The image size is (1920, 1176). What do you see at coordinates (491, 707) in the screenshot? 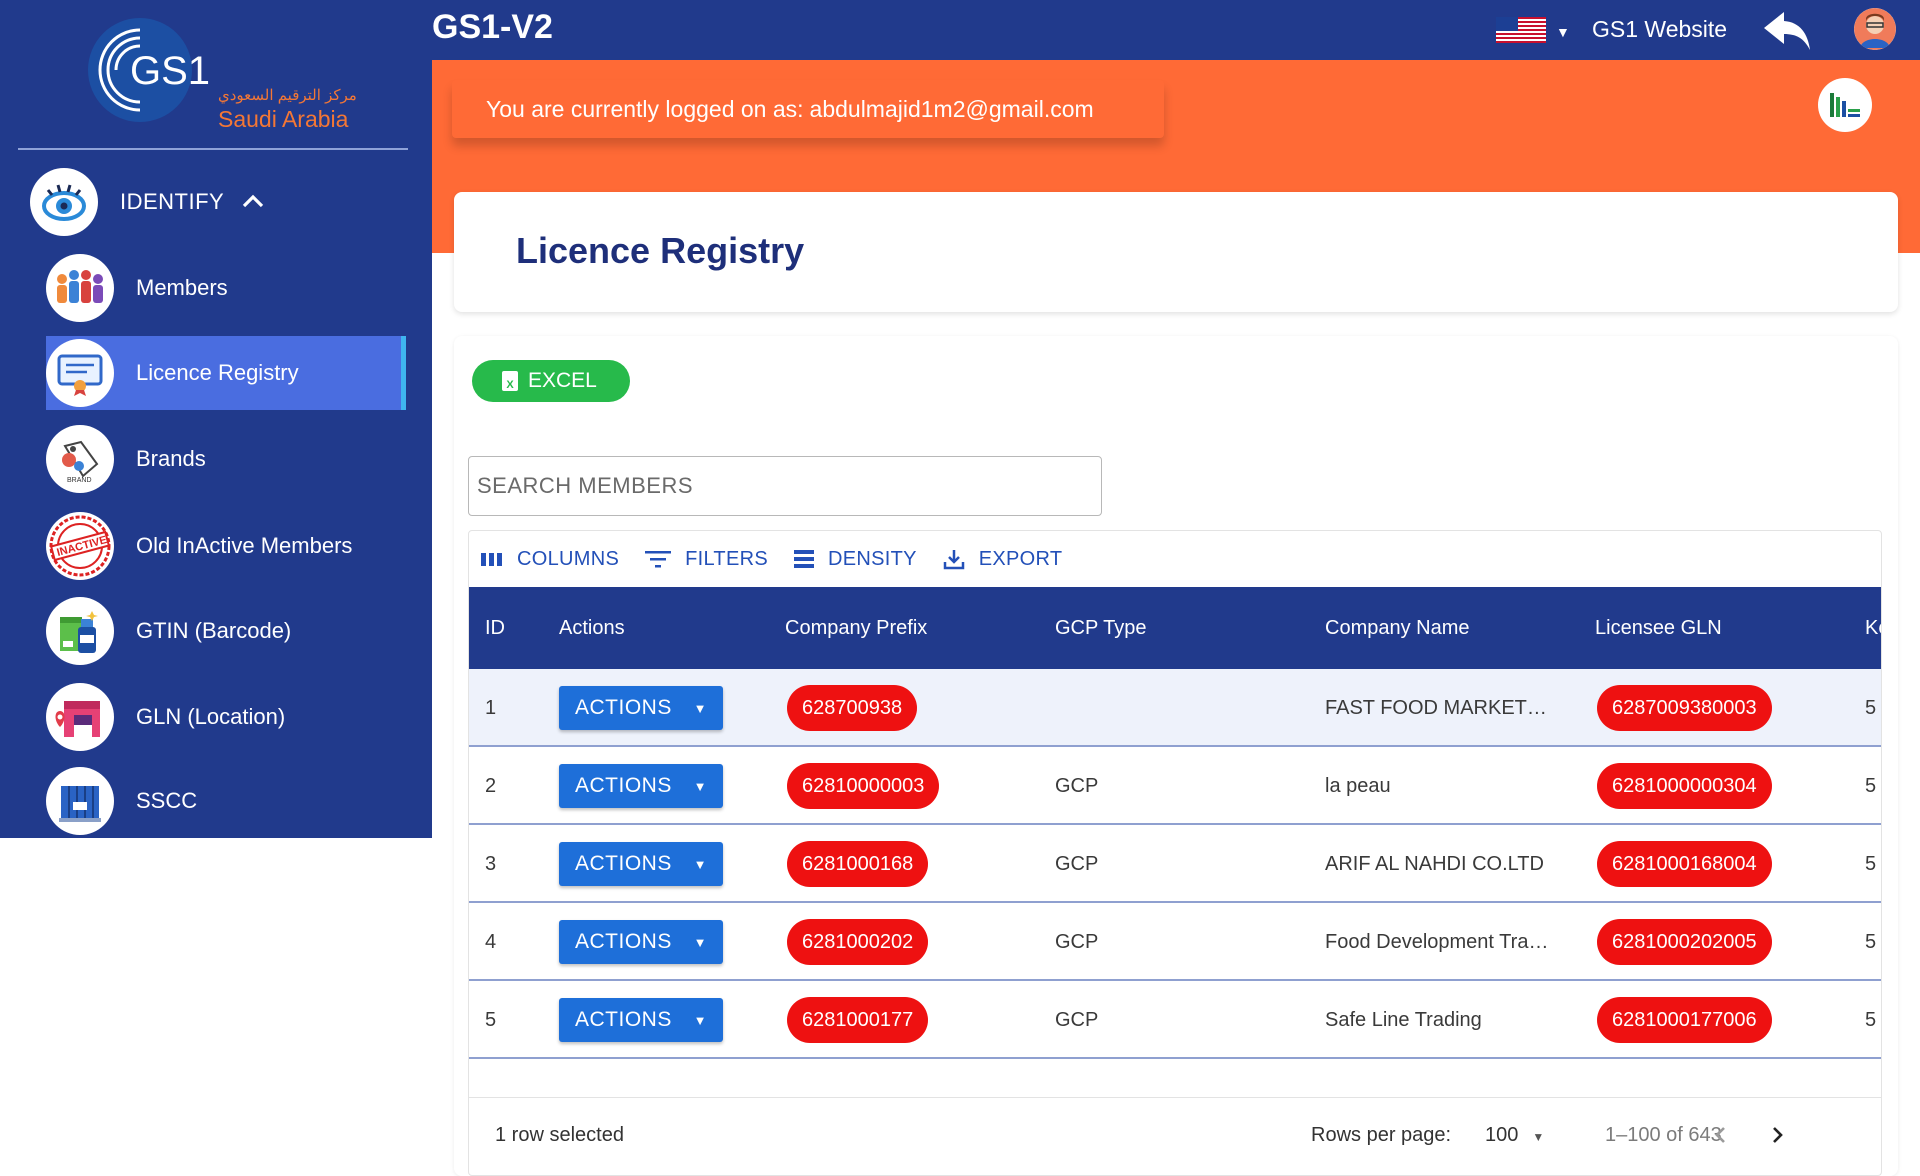
I see `cell-id: 1` at bounding box center [491, 707].